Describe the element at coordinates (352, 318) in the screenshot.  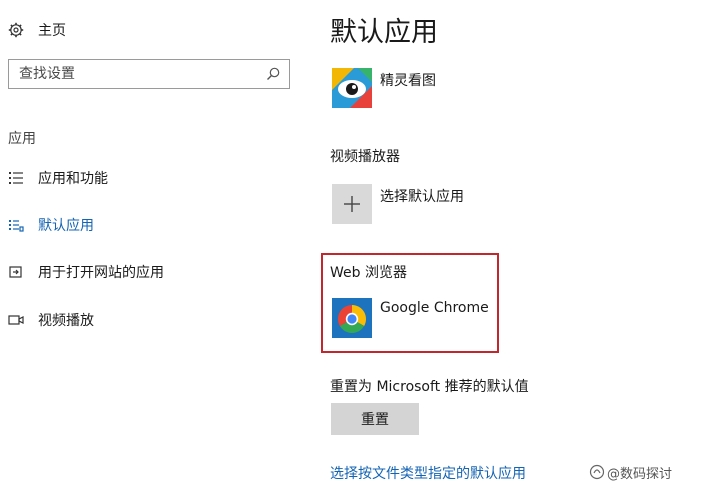
I see `chrome-icon` at that location.